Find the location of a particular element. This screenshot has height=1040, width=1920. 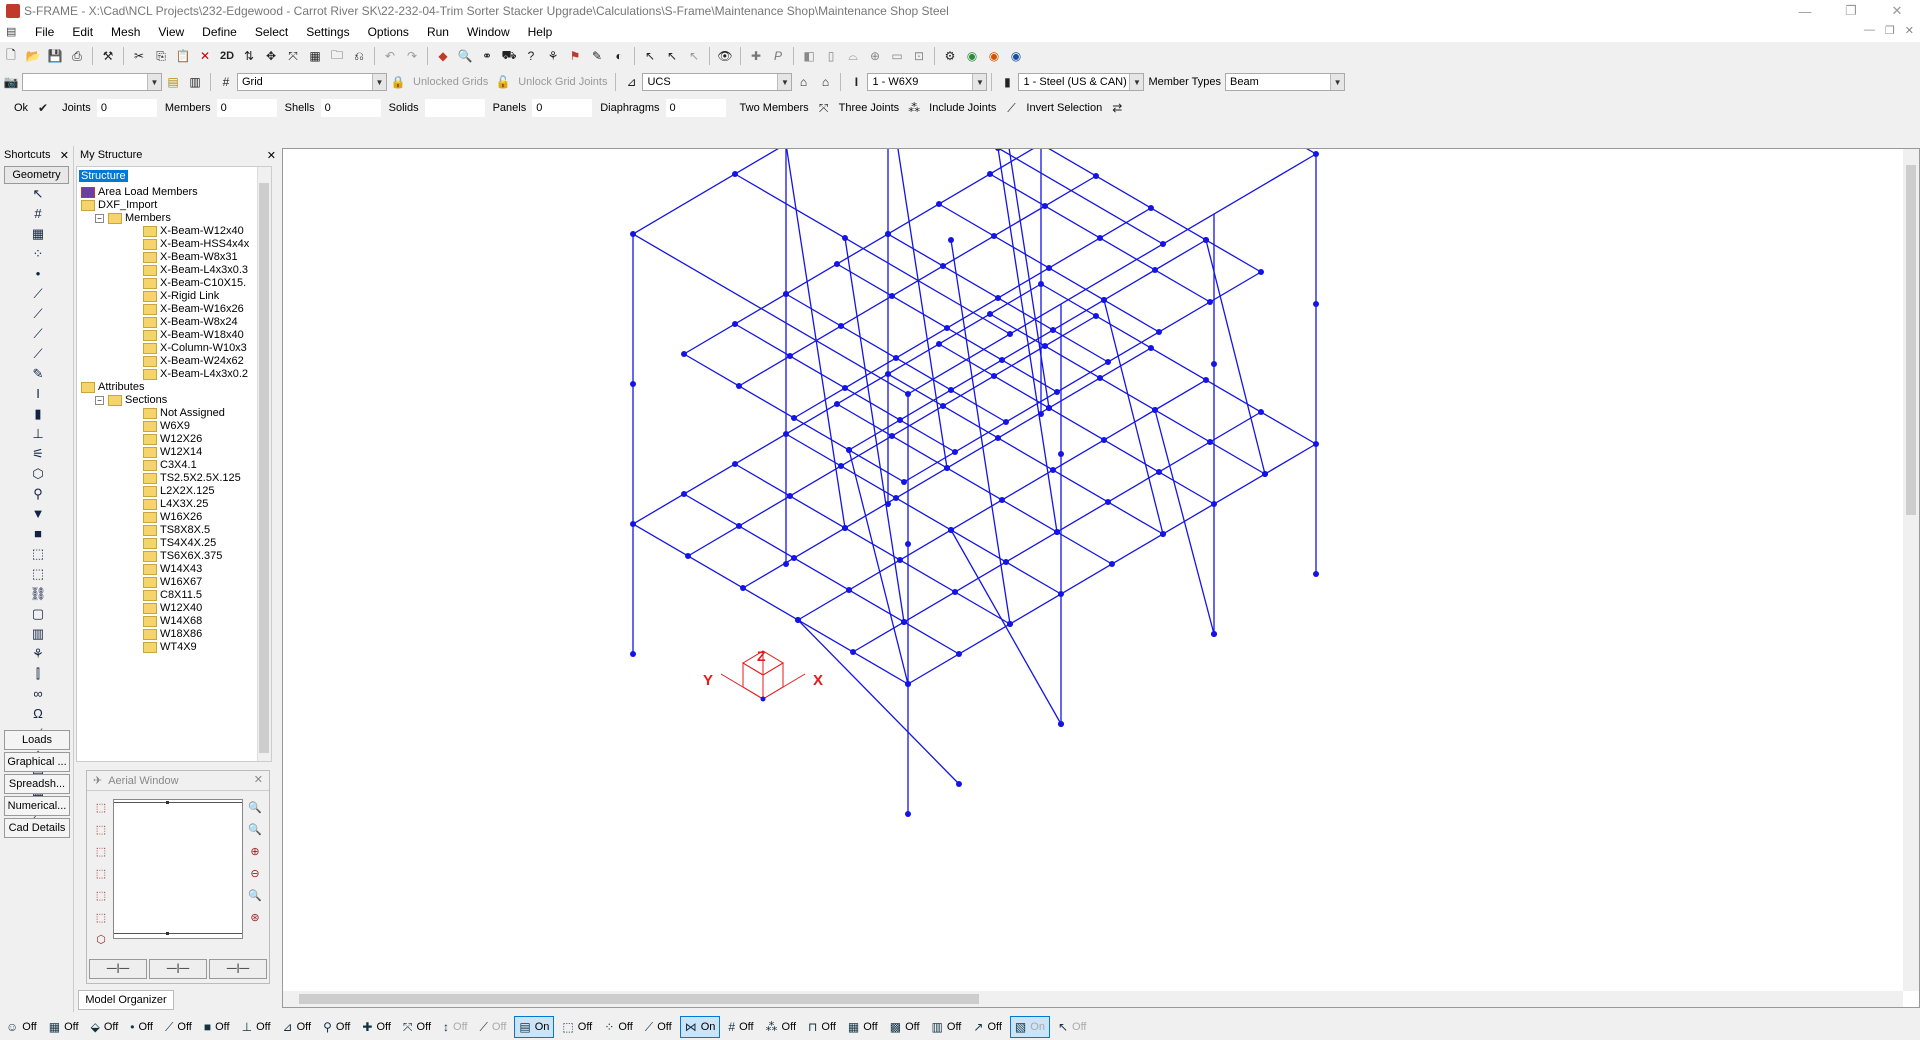

shrink-icon: ⊡ is located at coordinates (919, 56).